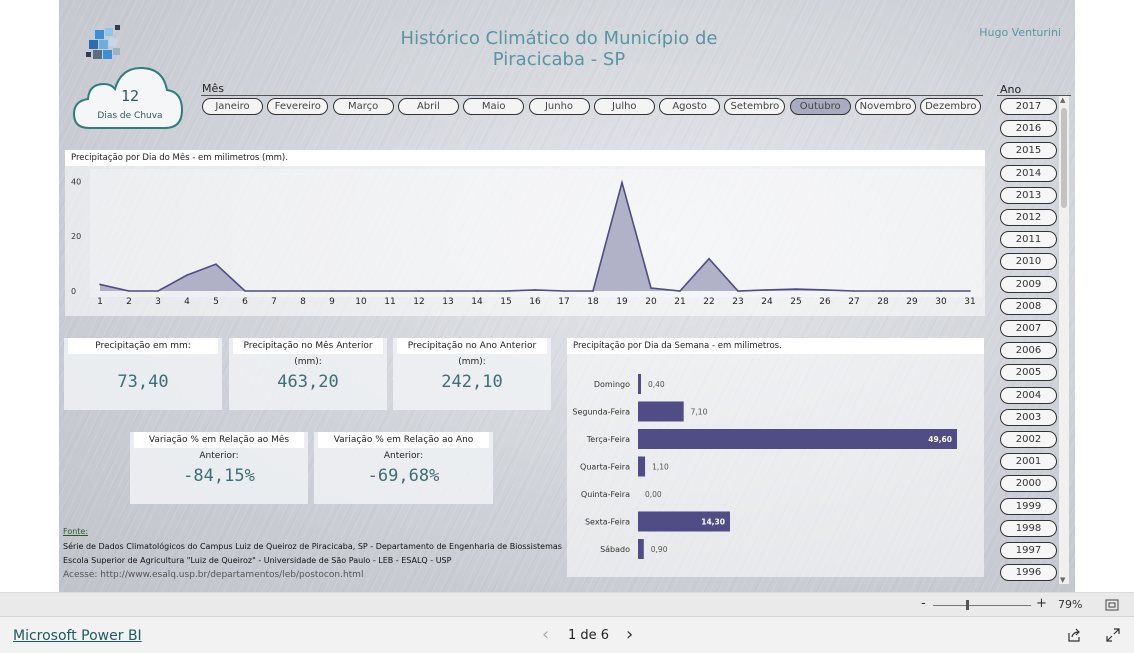 This screenshot has width=1134, height=653. What do you see at coordinates (1028, 439) in the screenshot?
I see `year-button-2002: 2002` at bounding box center [1028, 439].